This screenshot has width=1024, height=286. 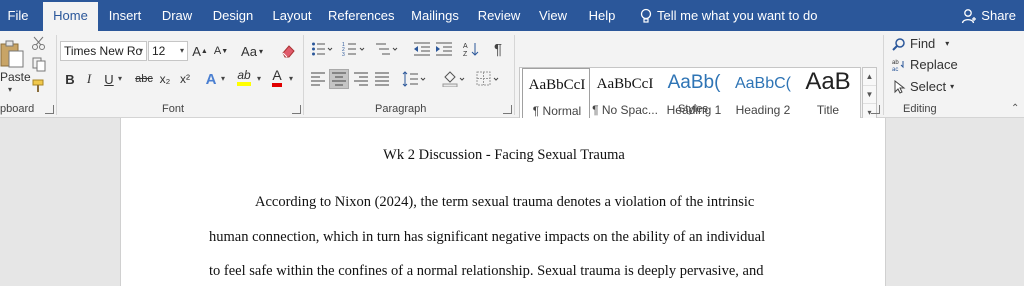 What do you see at coordinates (728, 15) in the screenshot?
I see `tell-me-search: Tell me what you want to do` at bounding box center [728, 15].